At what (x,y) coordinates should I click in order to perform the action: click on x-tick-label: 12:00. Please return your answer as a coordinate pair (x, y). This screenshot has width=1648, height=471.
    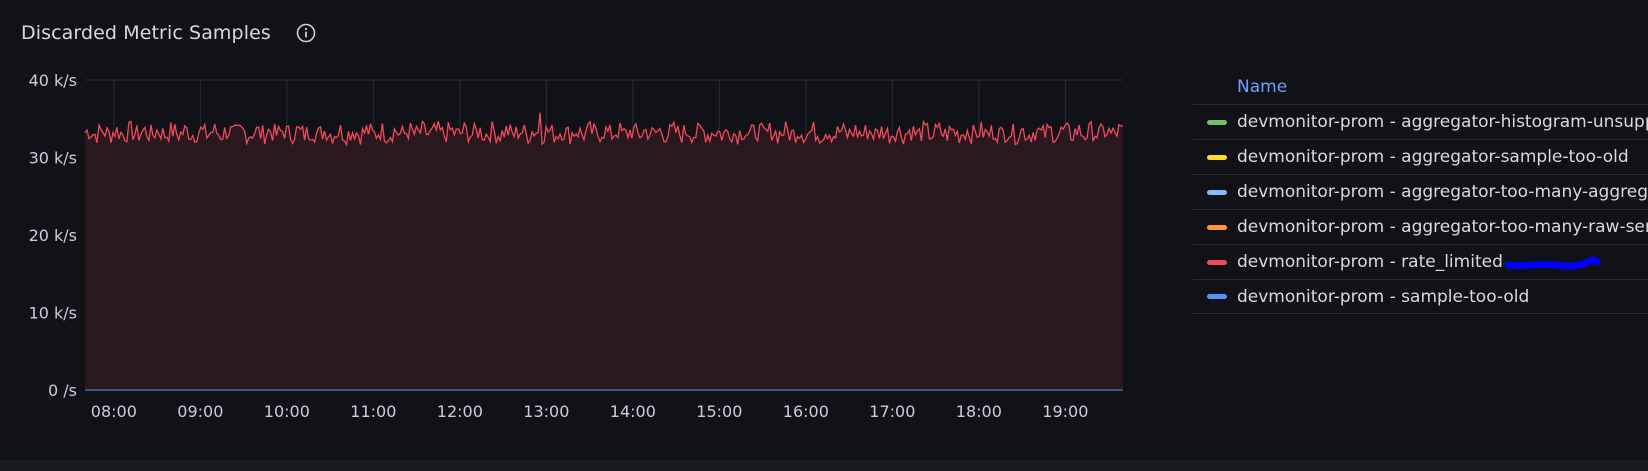
    Looking at the image, I should click on (460, 411).